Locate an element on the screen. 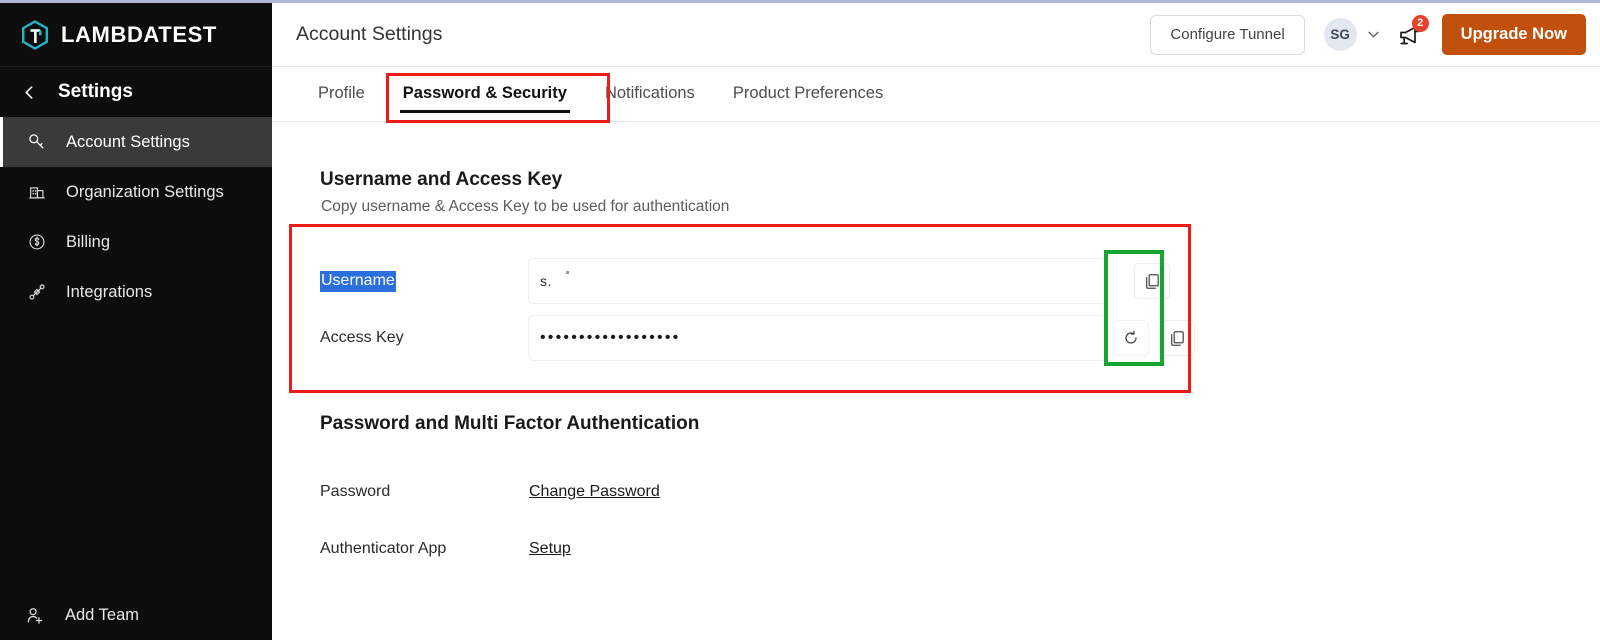 The height and width of the screenshot is (640, 1600). copy-username-button is located at coordinates (1152, 281).